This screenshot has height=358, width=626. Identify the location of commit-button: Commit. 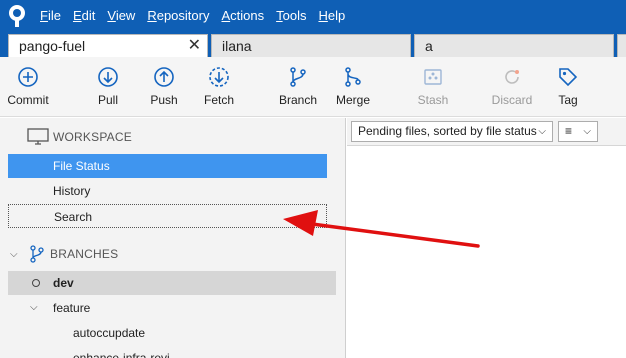
(28, 86).